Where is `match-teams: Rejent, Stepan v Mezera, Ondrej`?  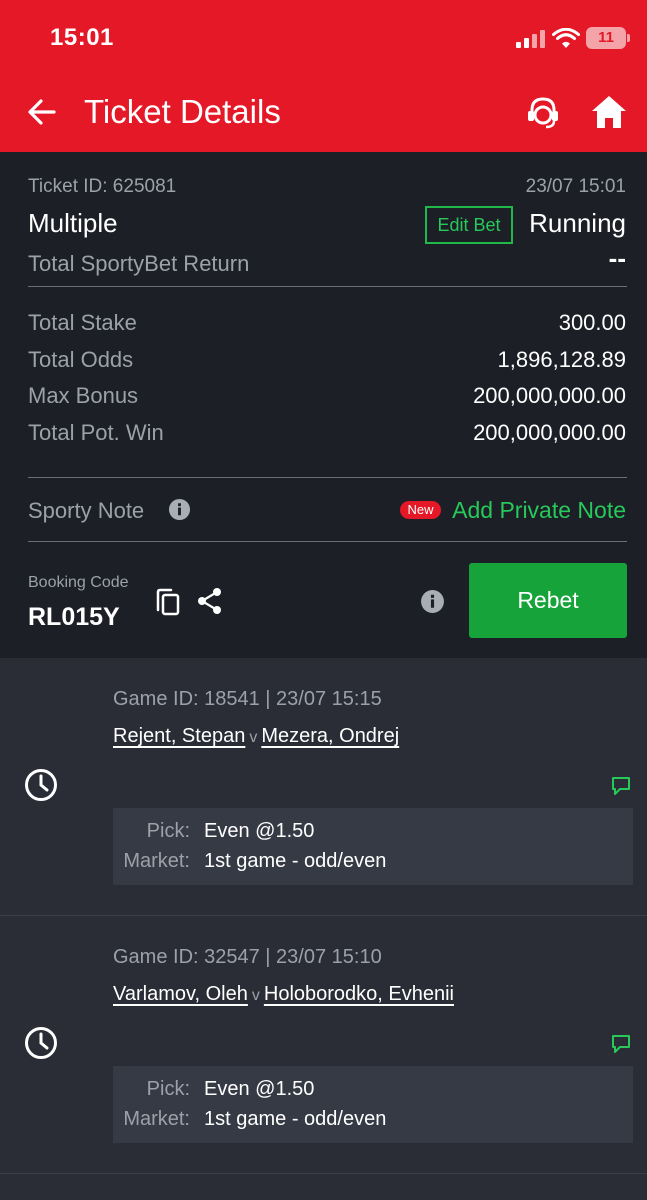
match-teams: Rejent, Stepan v Mezera, Ondrej is located at coordinates (256, 736).